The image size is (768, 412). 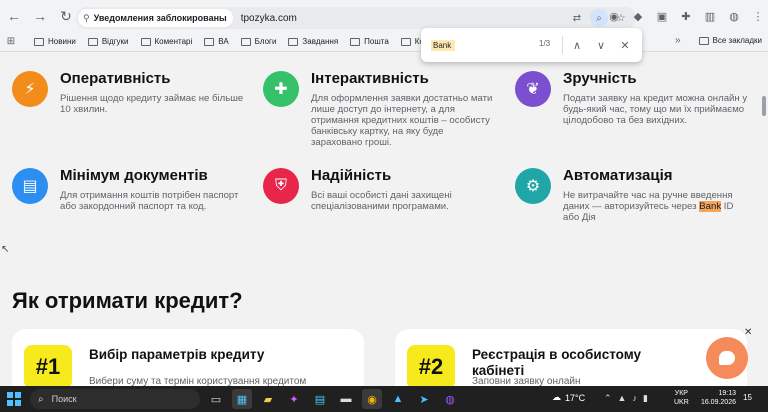 I want to click on battery-icon: ▮, so click(x=645, y=398).